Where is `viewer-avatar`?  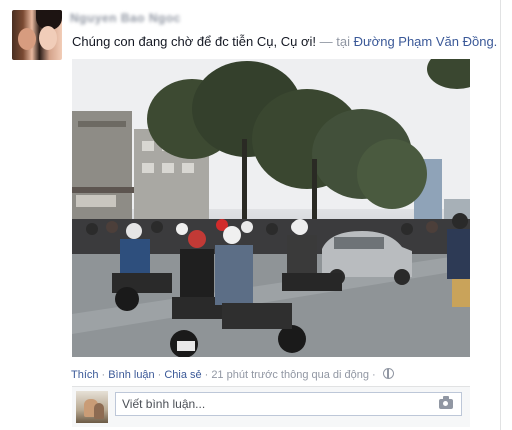 viewer-avatar is located at coordinates (92, 407).